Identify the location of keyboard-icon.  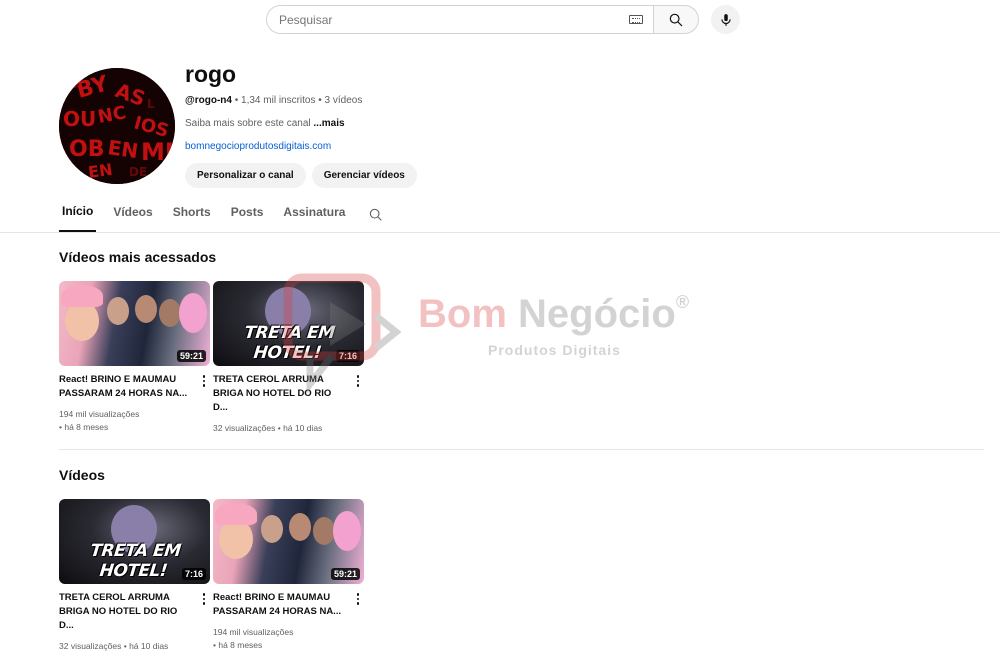
(636, 19).